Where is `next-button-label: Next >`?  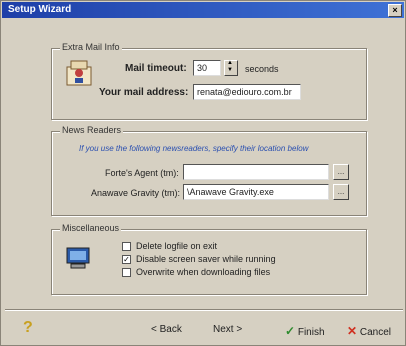 next-button-label: Next > is located at coordinates (228, 329).